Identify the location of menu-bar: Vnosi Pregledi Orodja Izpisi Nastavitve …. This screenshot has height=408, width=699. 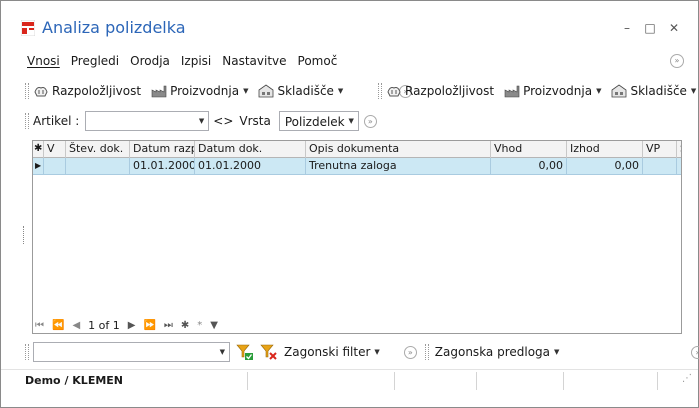
(182, 63).